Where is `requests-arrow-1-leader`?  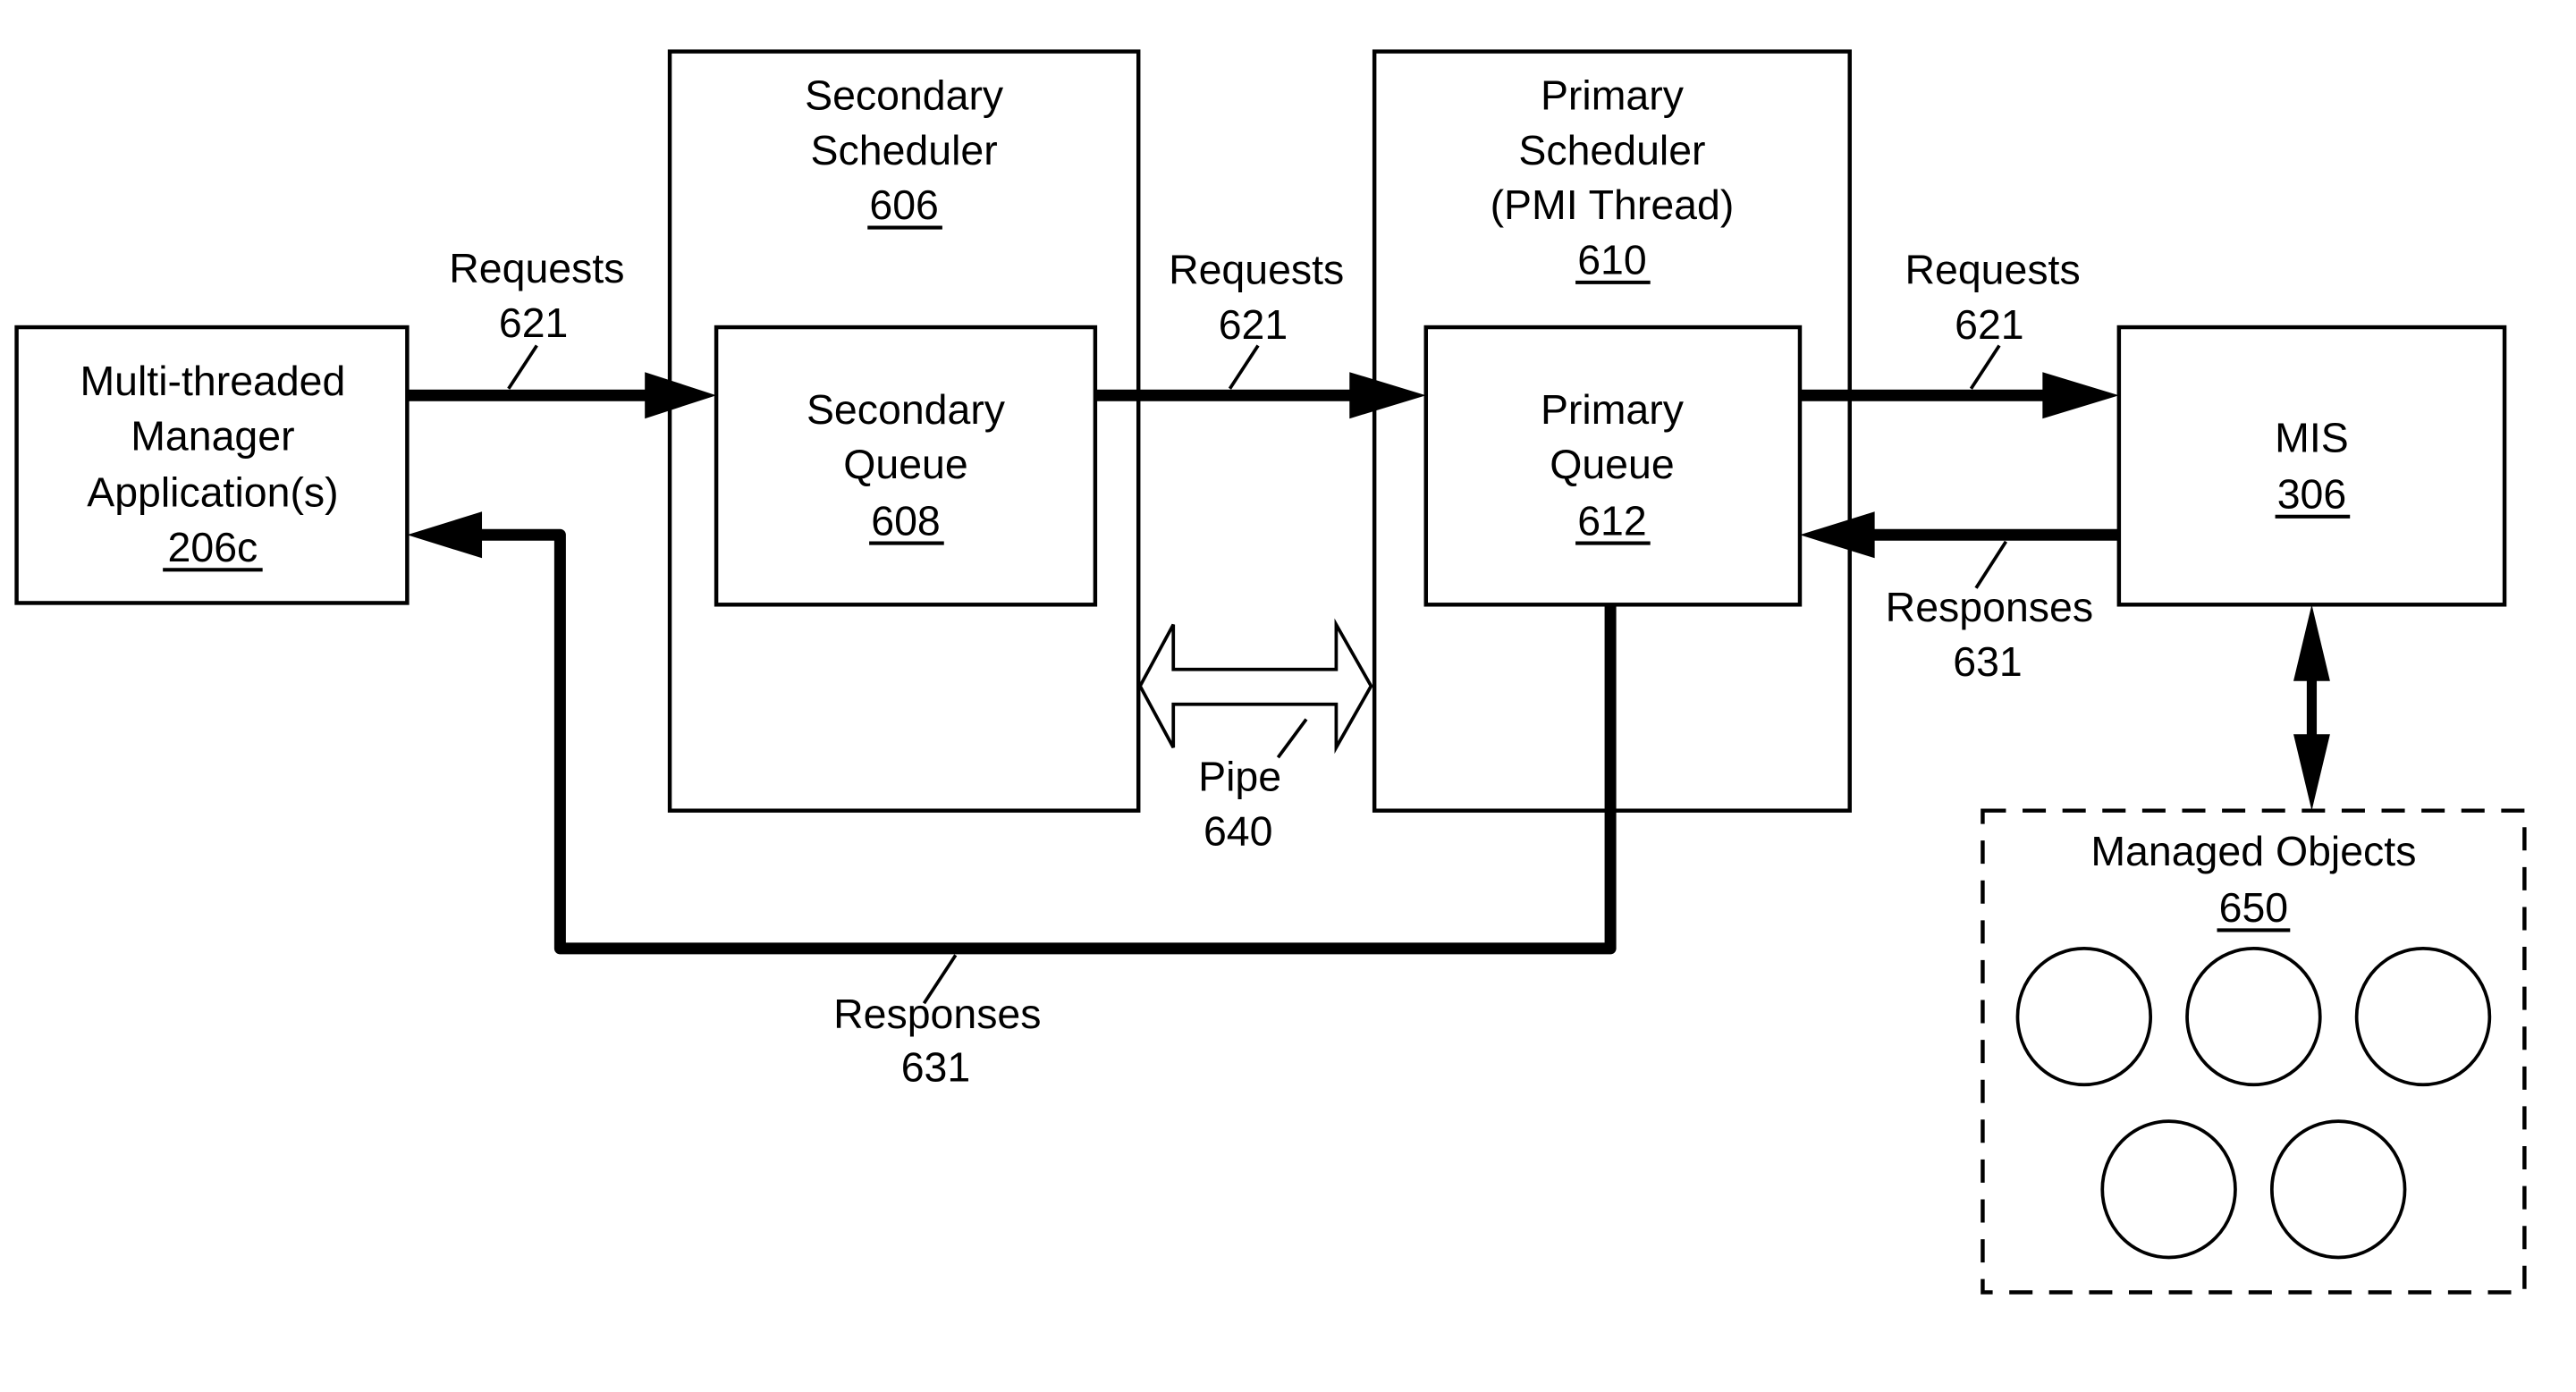
requests-arrow-1-leader is located at coordinates (522, 367).